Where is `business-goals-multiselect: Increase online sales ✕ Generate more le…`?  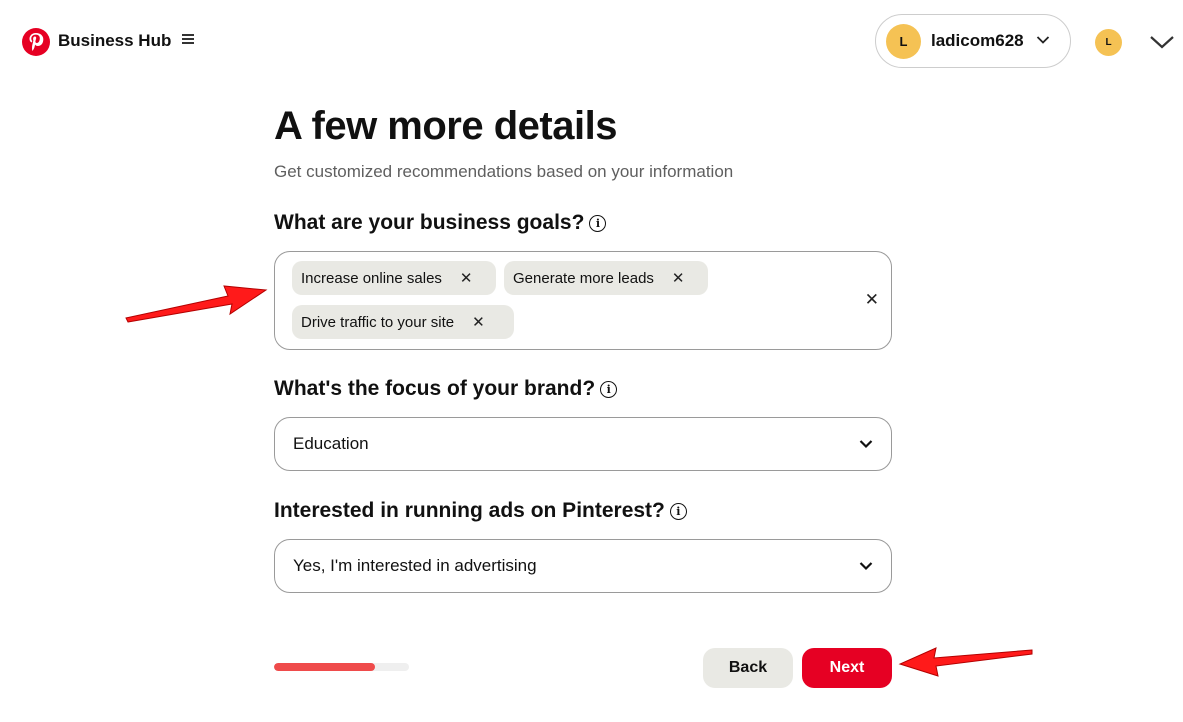 business-goals-multiselect: Increase online sales ✕ Generate more le… is located at coordinates (583, 300).